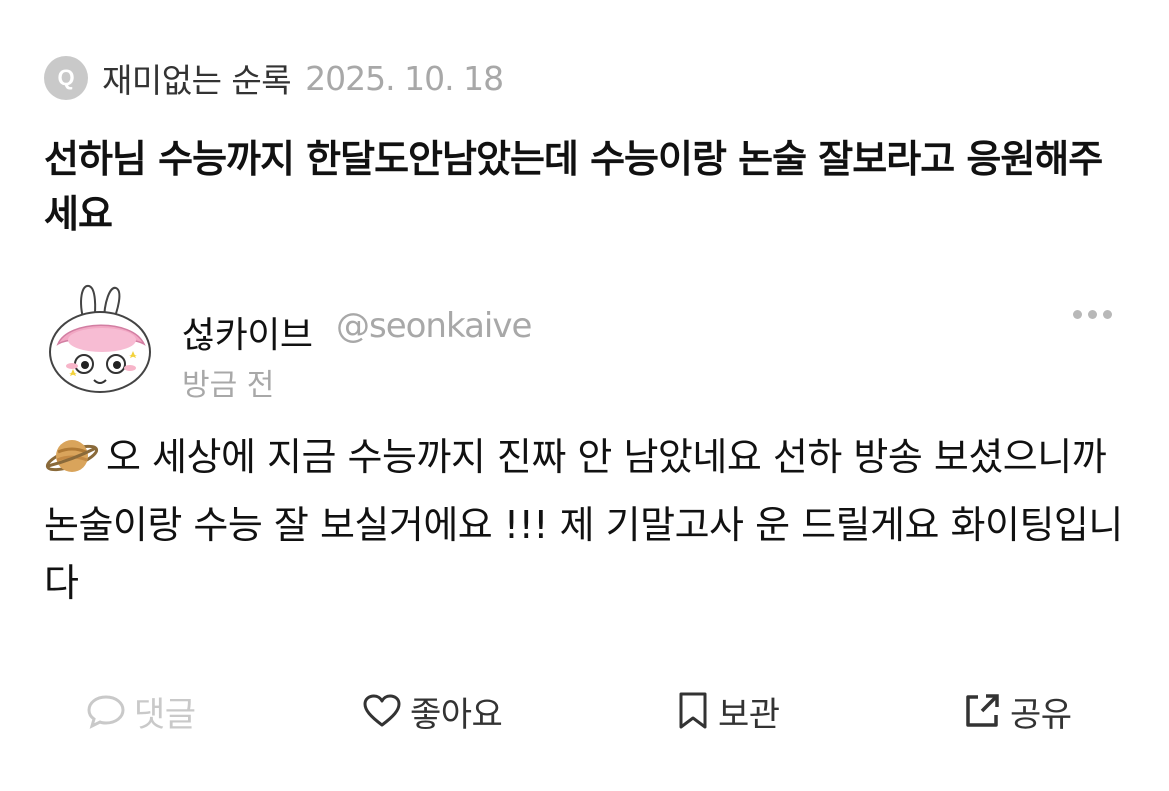  What do you see at coordinates (584, 342) in the screenshot?
I see `answer-author-row: 섢카이브 @seonkaive 방금 전` at bounding box center [584, 342].